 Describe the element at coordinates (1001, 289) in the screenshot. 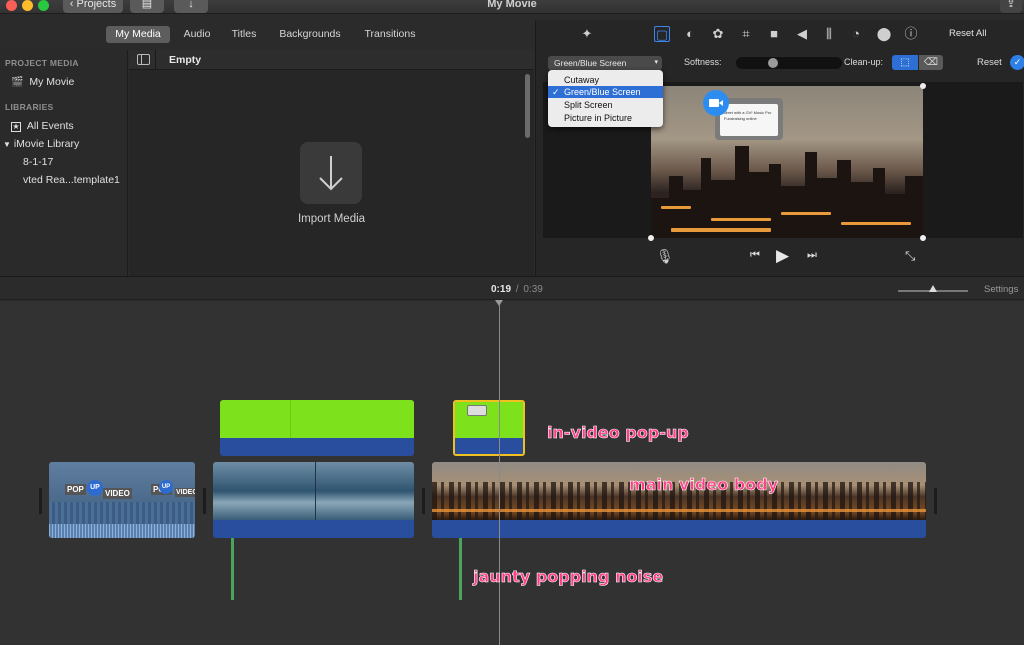

I see `timeline-settings-button: Settings` at that location.